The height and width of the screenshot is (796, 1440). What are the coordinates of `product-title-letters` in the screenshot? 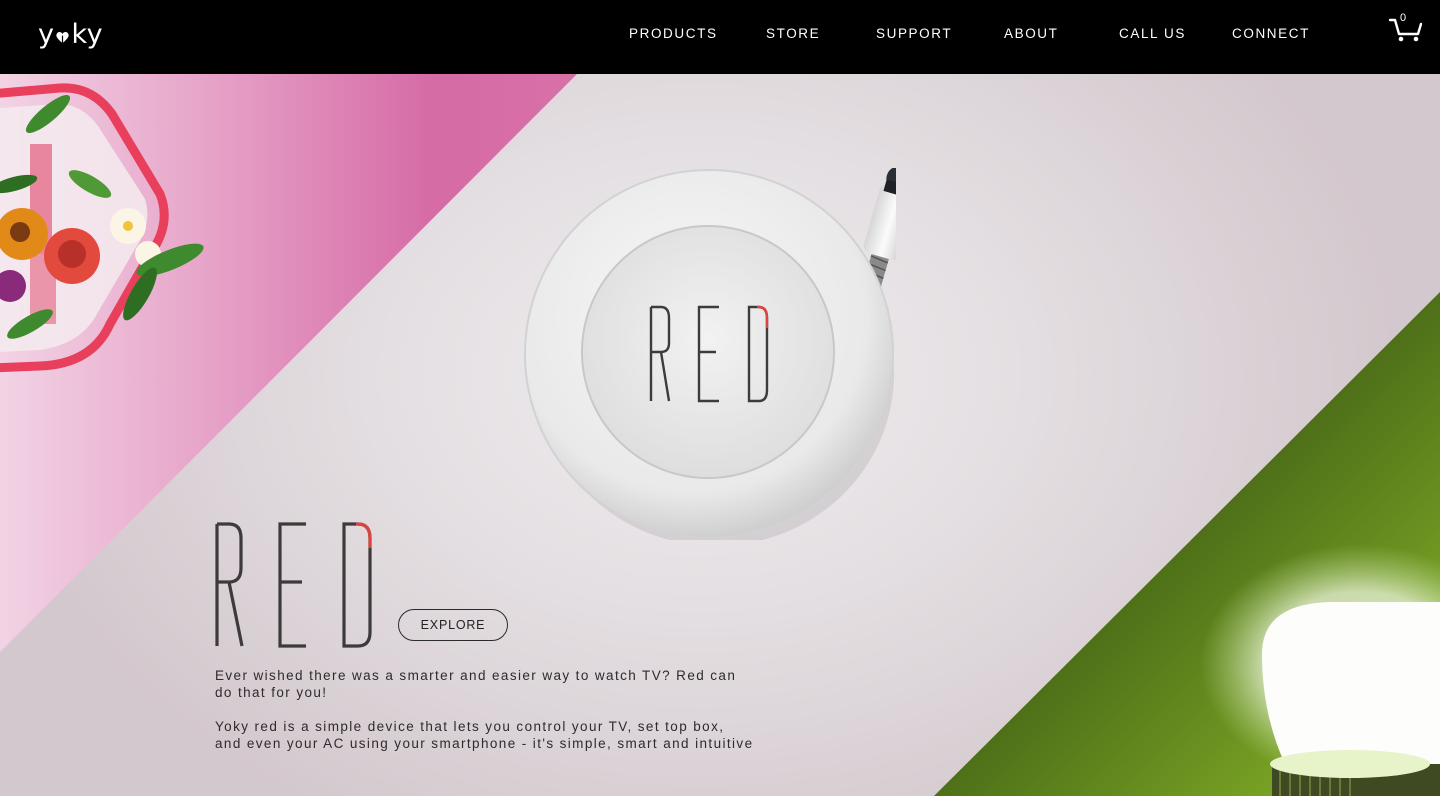 It's located at (293, 585).